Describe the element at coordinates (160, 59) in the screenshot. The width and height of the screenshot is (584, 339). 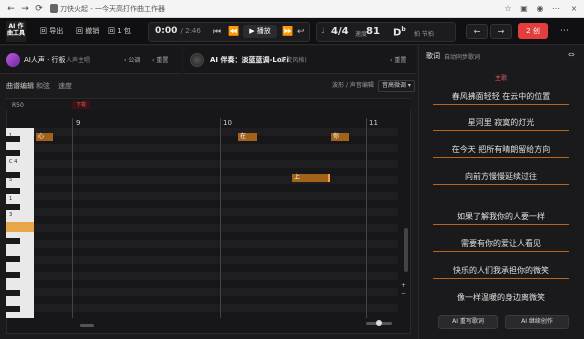
I see `vocal-ctrl-2: ‹ 重置` at that location.